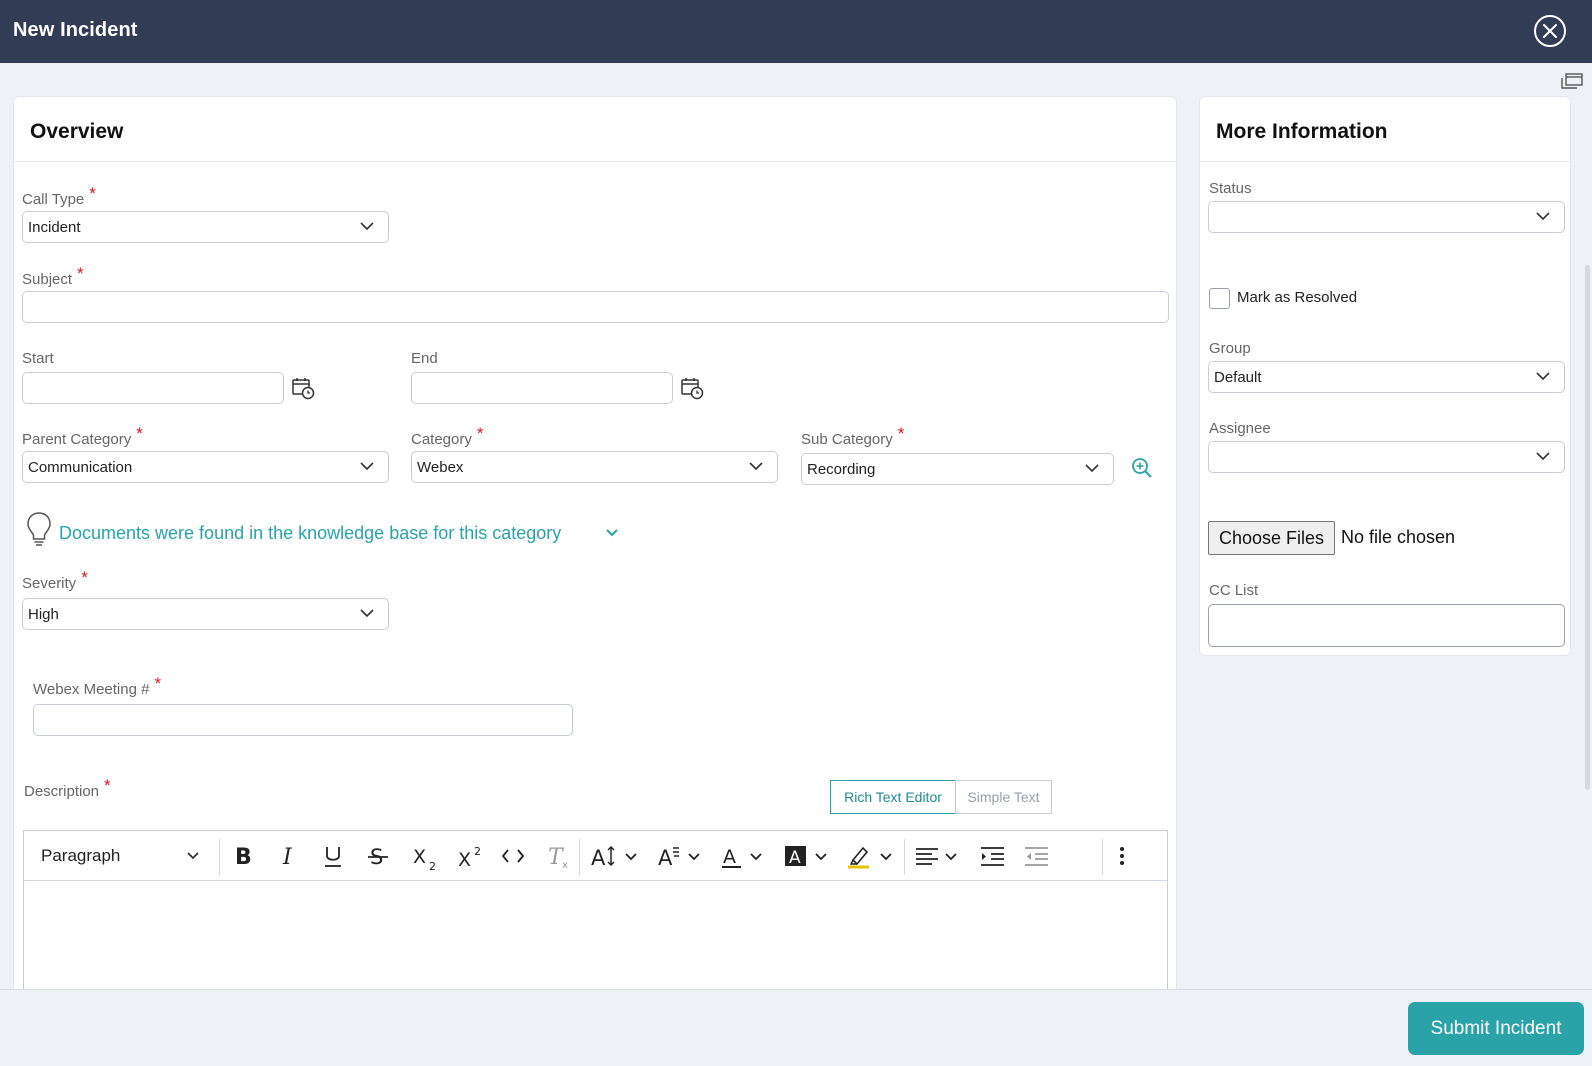 The width and height of the screenshot is (1592, 1066). I want to click on assignee-label: Assignee, so click(1240, 428).